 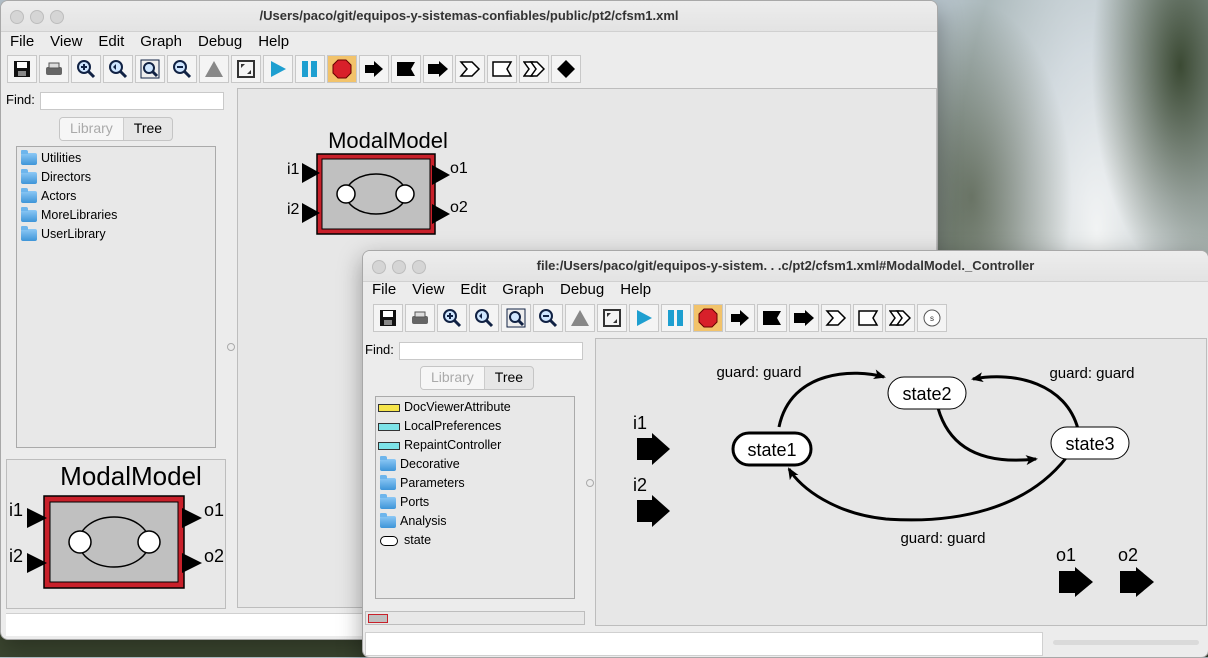 I want to click on diamond-button, so click(x=566, y=69).